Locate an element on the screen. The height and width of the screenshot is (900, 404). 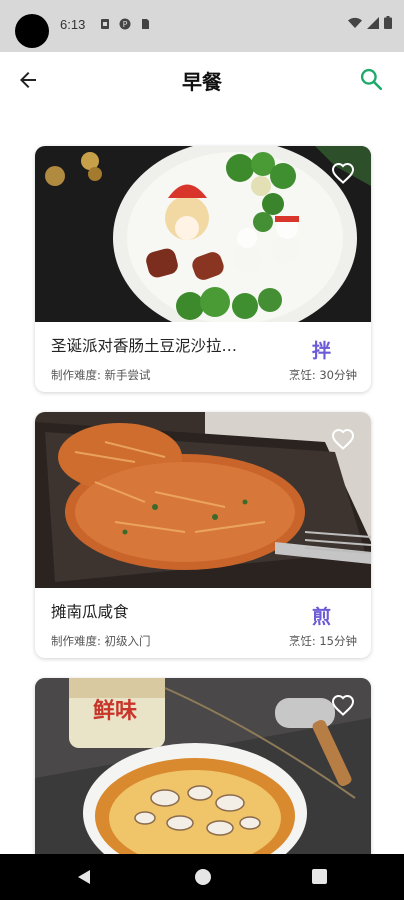
difficulty-label: 制作难度: 初级入门 is located at coordinates (101, 641).